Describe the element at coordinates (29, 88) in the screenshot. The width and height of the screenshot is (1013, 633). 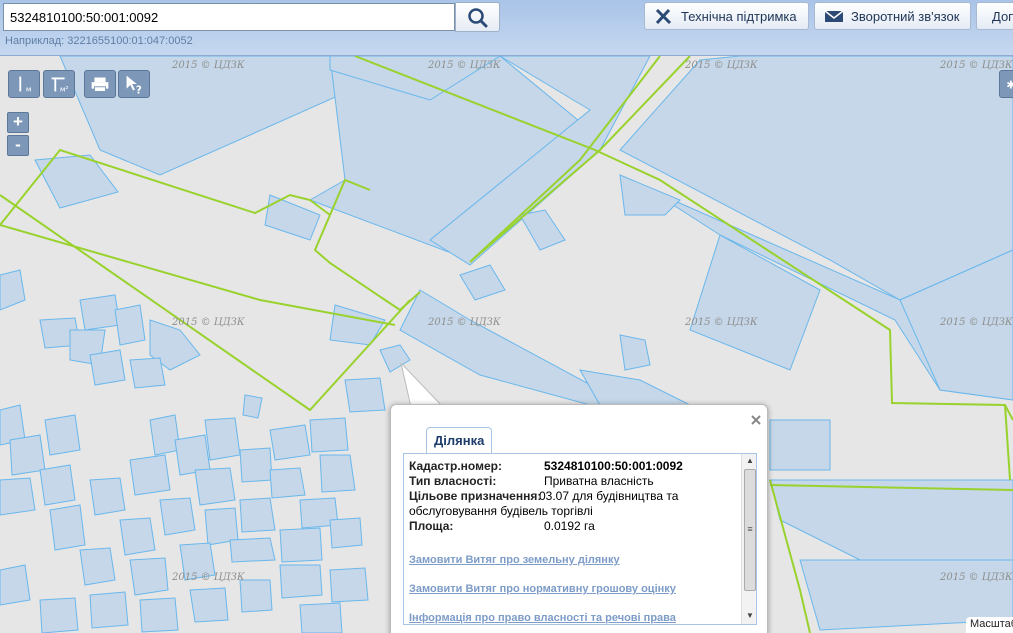
I see `svg-text: м` at that location.